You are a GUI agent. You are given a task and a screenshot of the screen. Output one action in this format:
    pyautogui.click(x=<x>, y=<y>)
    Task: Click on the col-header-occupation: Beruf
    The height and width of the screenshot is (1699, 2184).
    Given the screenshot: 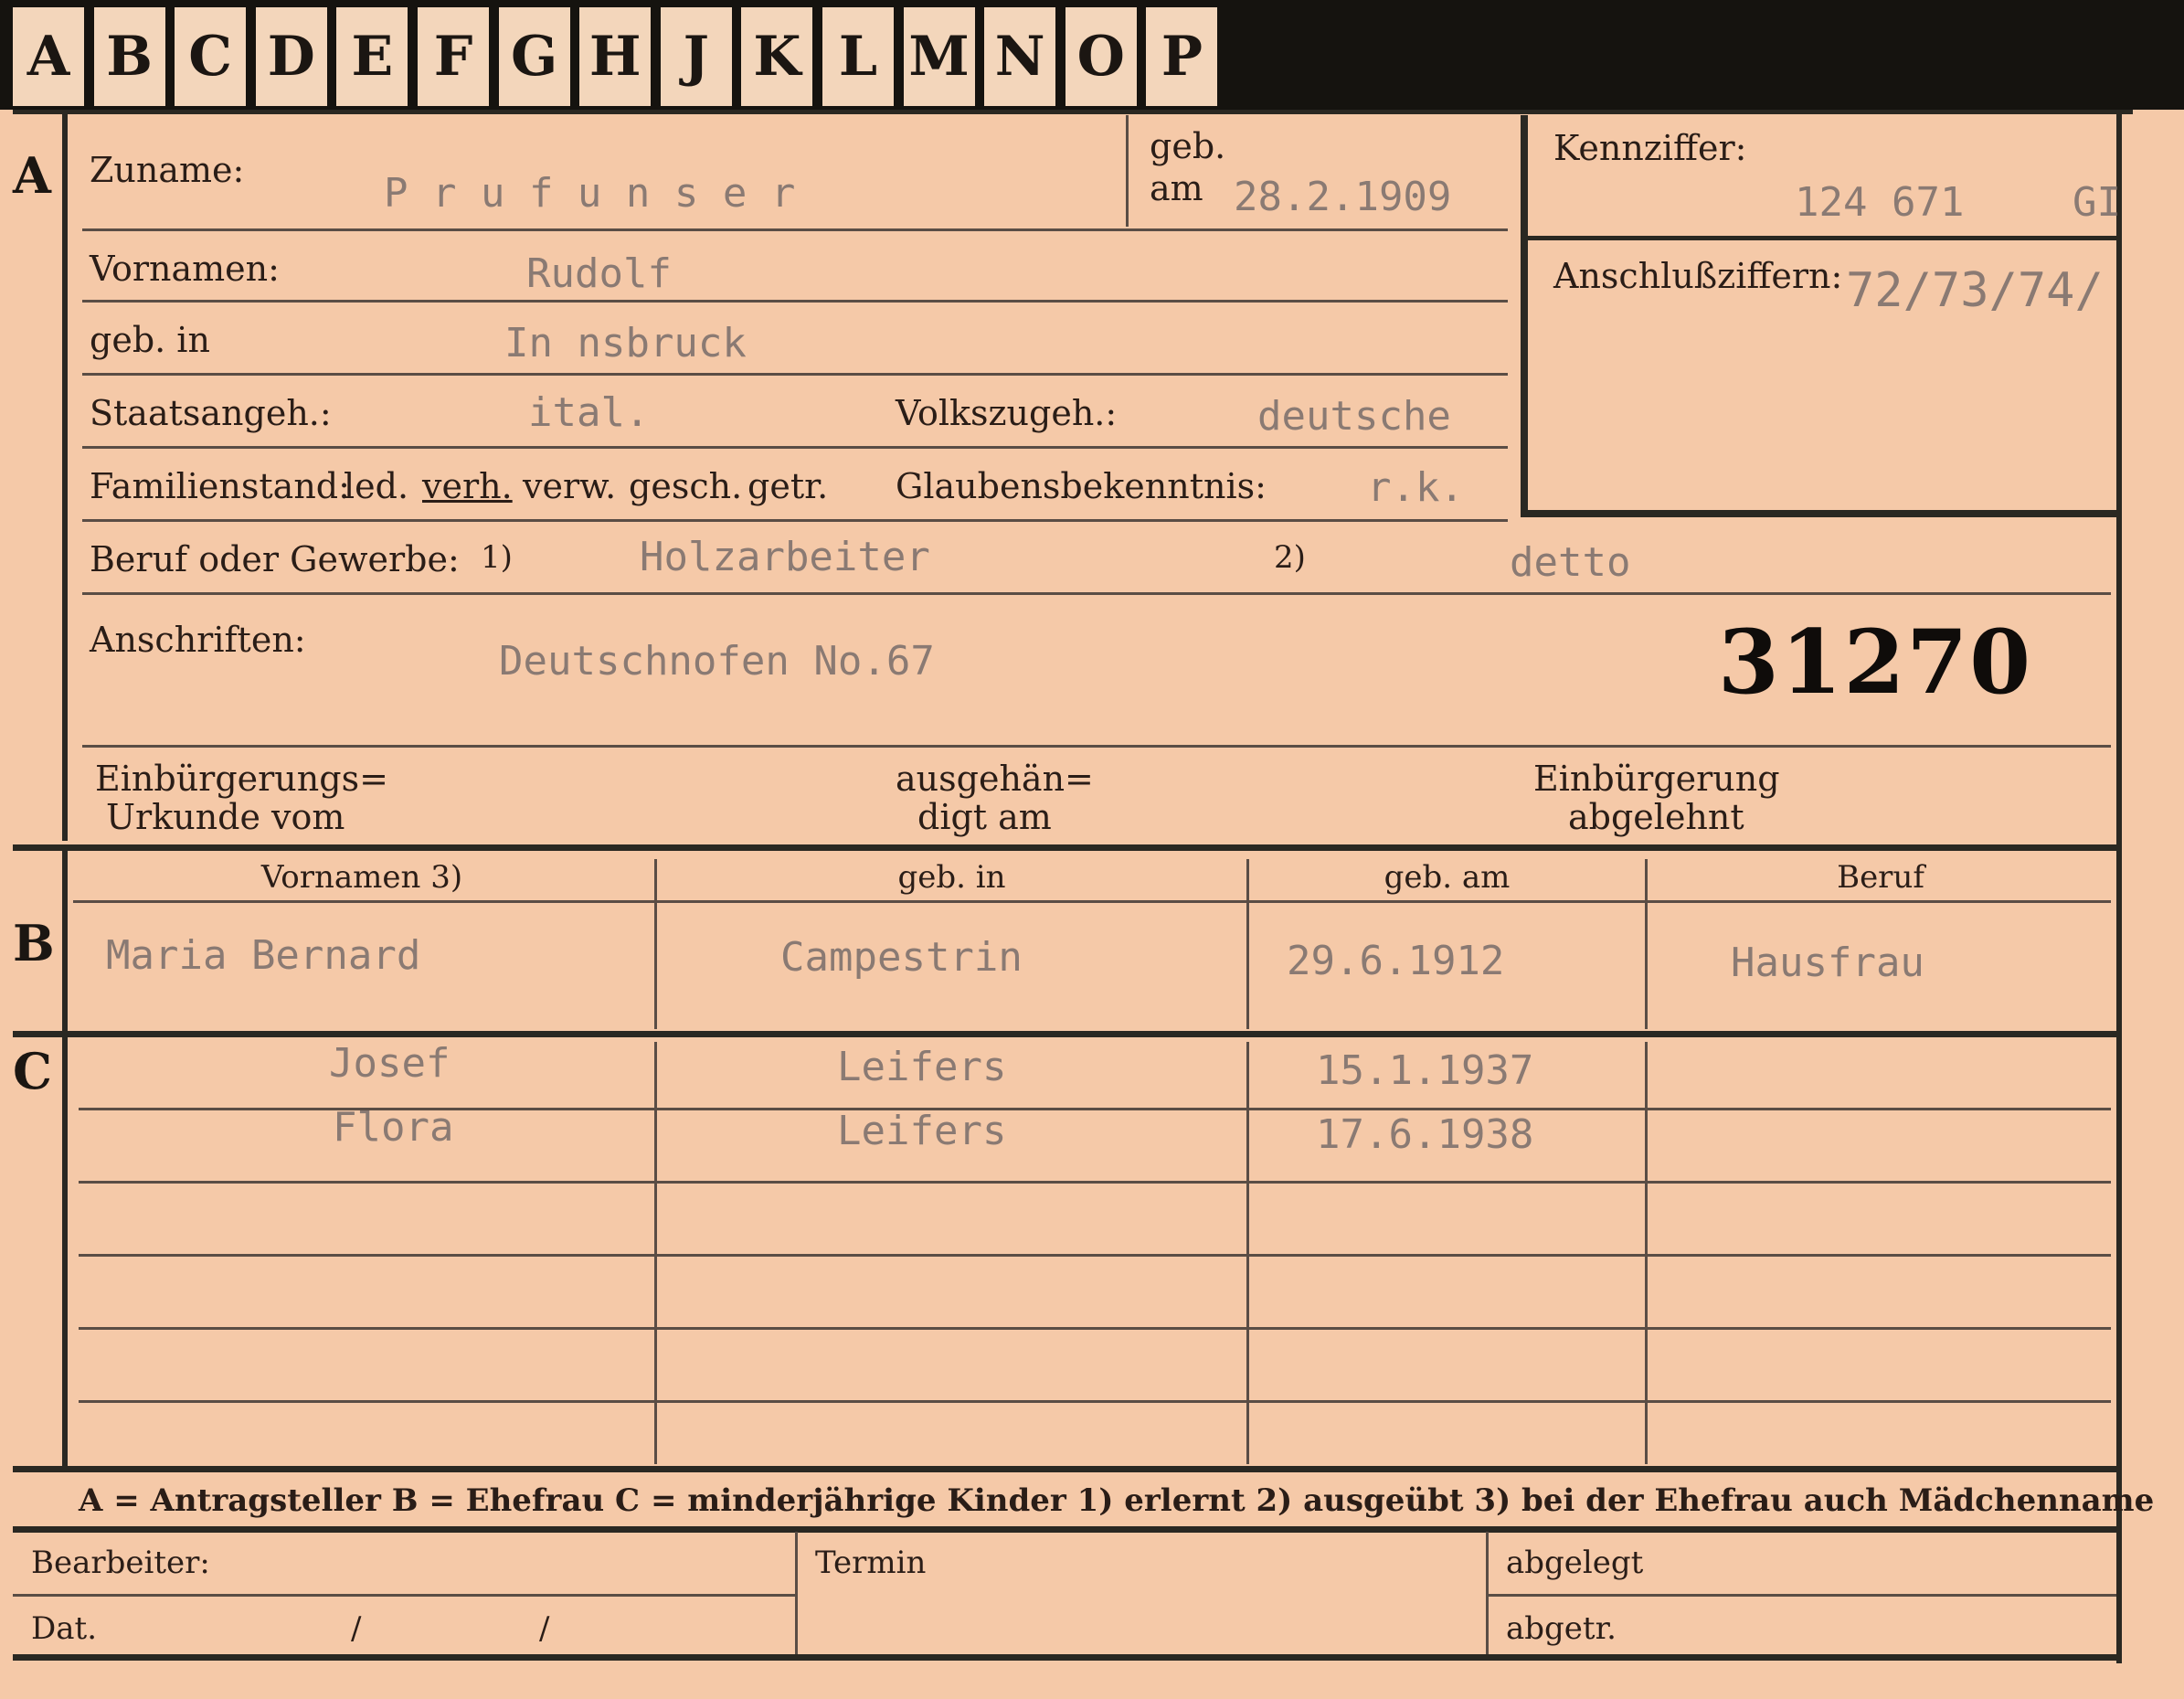 What is the action you would take?
    pyautogui.click(x=1880, y=878)
    